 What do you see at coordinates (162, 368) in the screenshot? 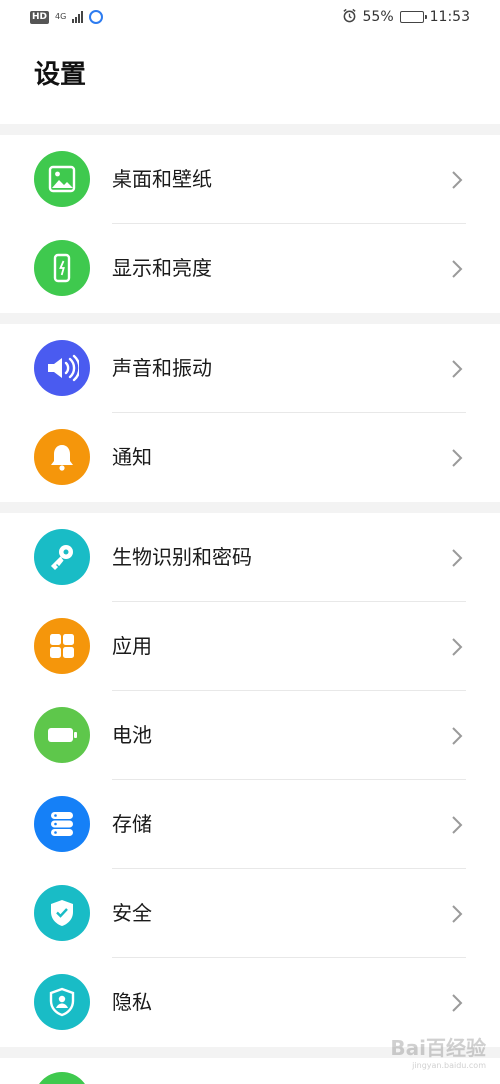
I see `settings-item-label: 声音和振动` at bounding box center [162, 368].